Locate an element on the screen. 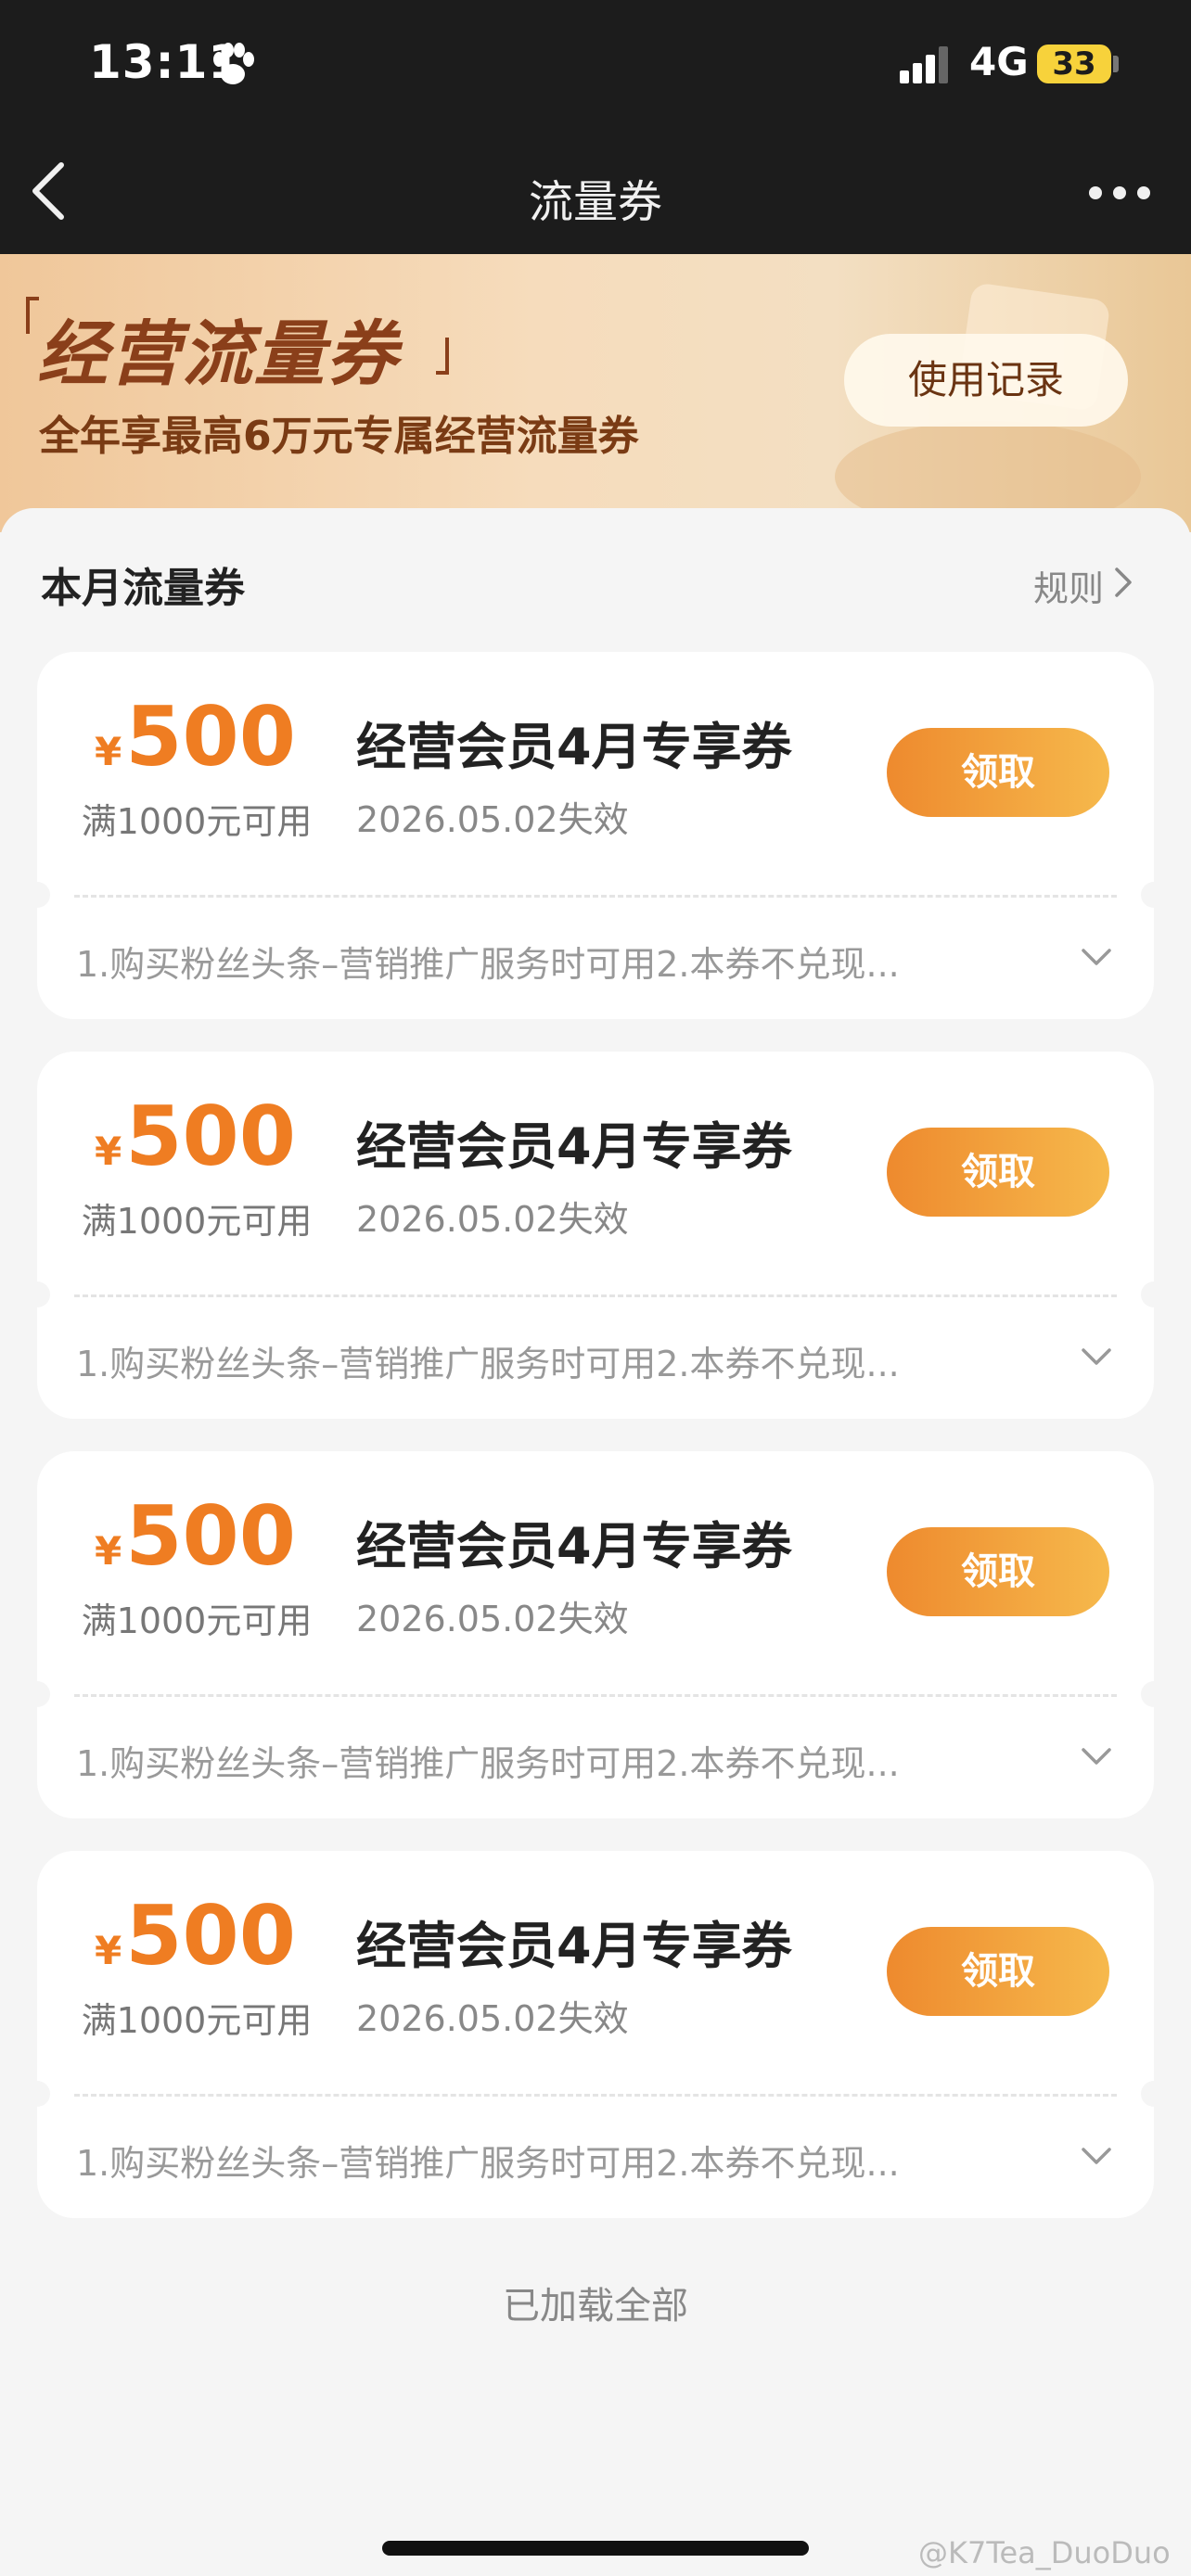 Image resolution: width=1191 pixels, height=2576 pixels. promo-banner: 经营流量券 全年享最高6万元专属经营流量券 使用记录 is located at coordinates (595, 393).